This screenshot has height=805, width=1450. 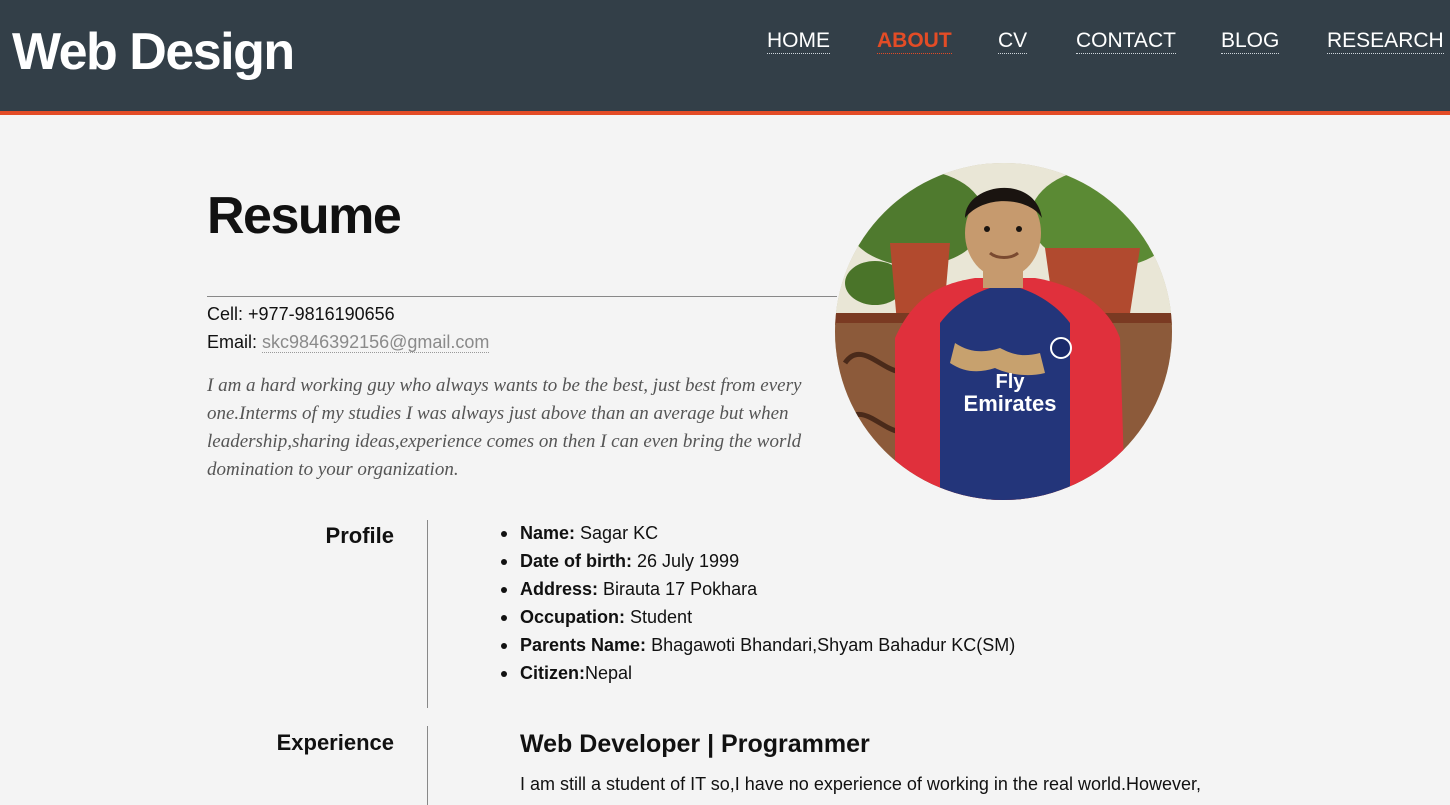 What do you see at coordinates (1011, 382) in the screenshot?
I see `jersey-logo-text-1: Fly` at bounding box center [1011, 382].